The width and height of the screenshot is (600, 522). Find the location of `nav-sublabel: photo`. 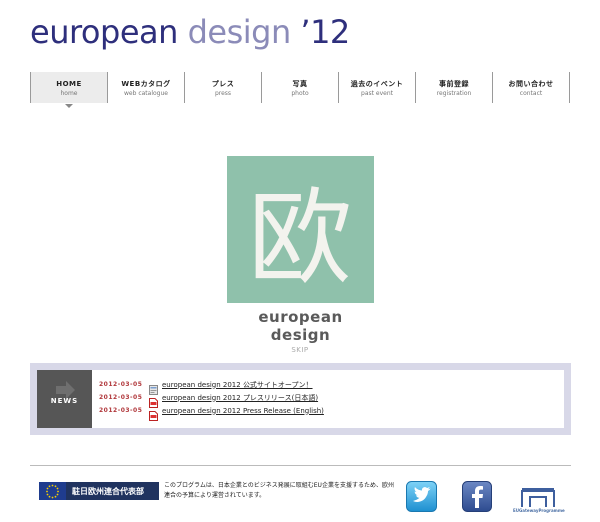

nav-sublabel: photo is located at coordinates (300, 93).